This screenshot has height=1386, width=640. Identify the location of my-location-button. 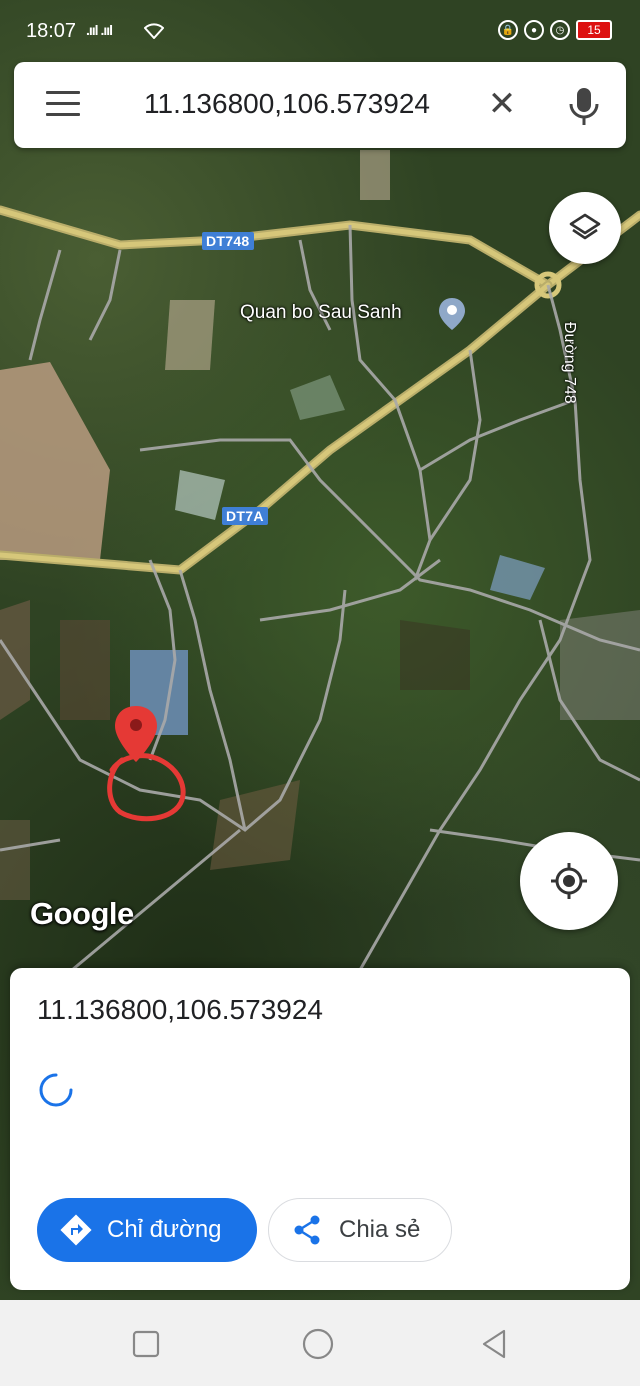
(569, 881).